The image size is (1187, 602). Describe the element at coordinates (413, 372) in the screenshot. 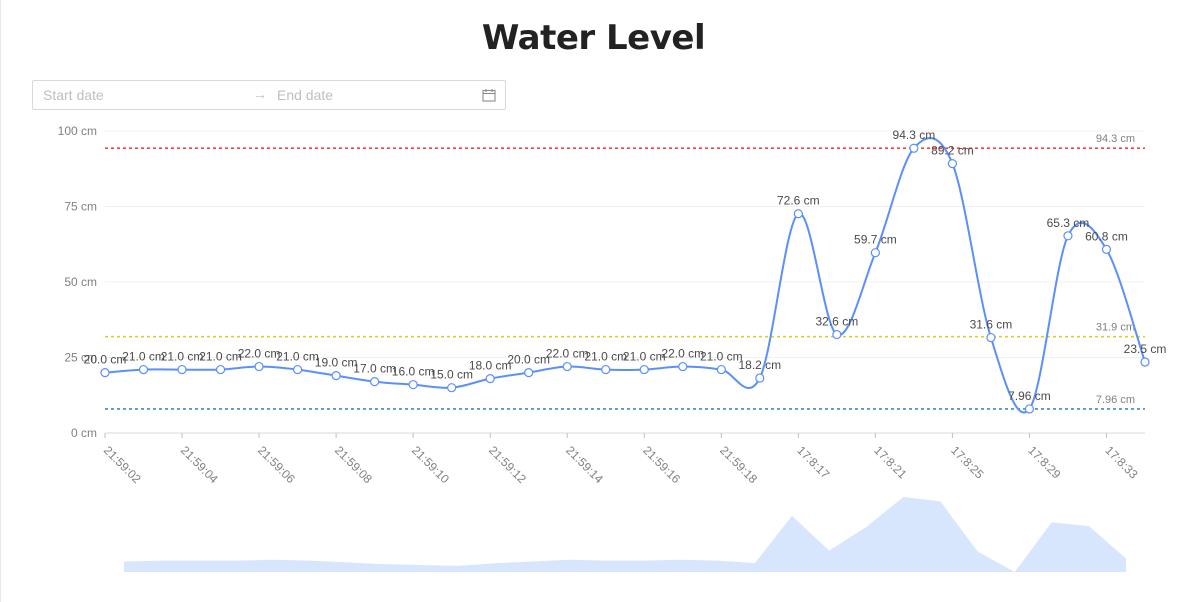

I see `data-label: 16.0 cm` at that location.